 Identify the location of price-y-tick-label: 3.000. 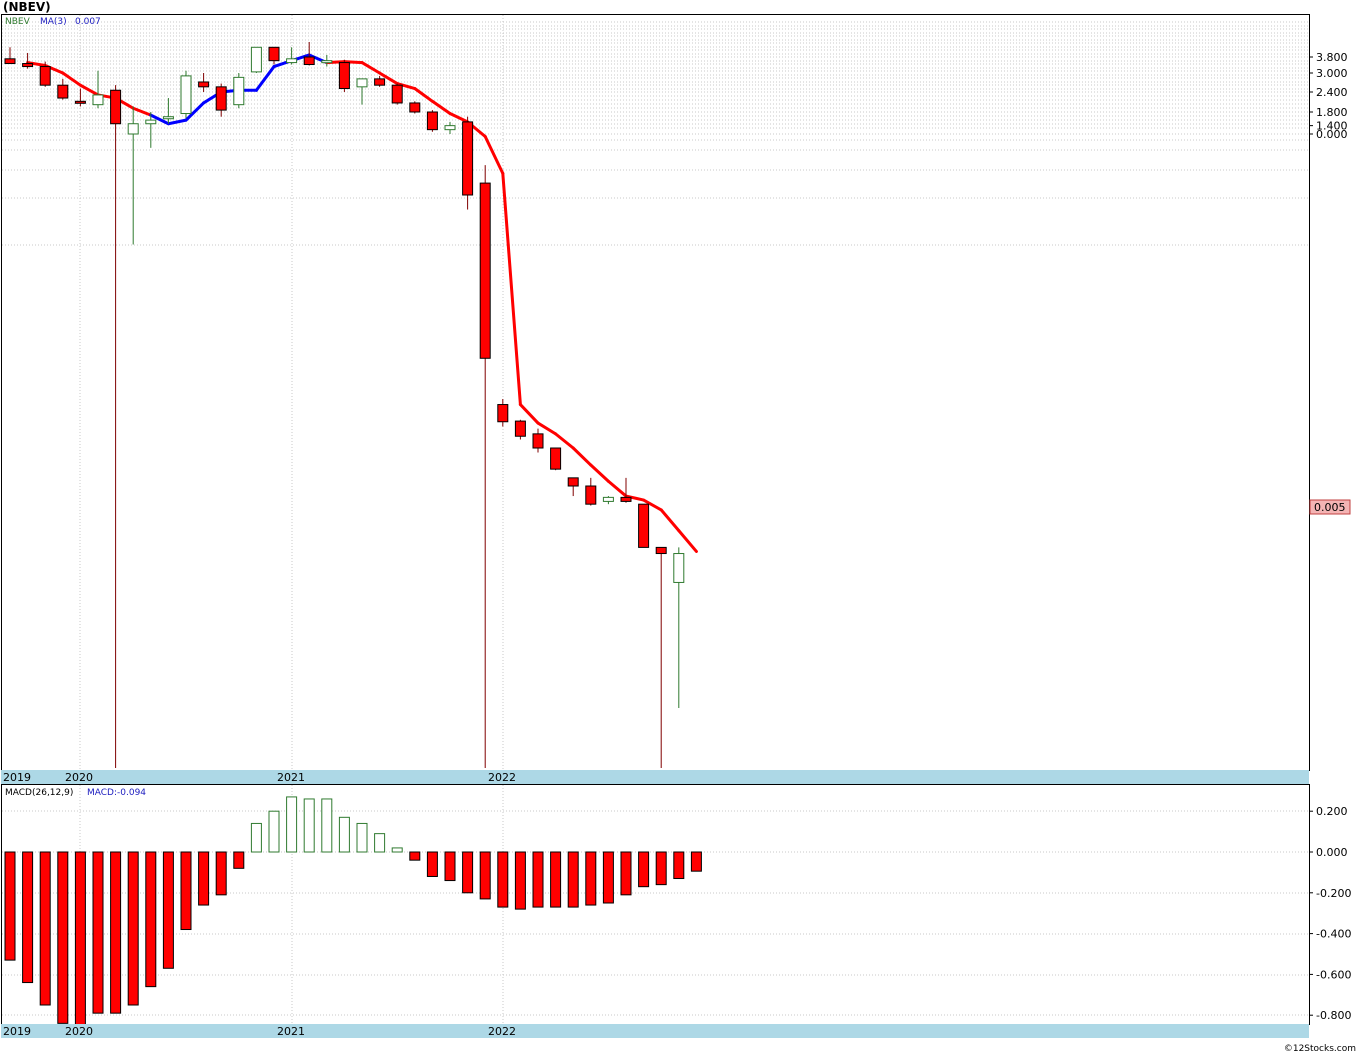
(1332, 73).